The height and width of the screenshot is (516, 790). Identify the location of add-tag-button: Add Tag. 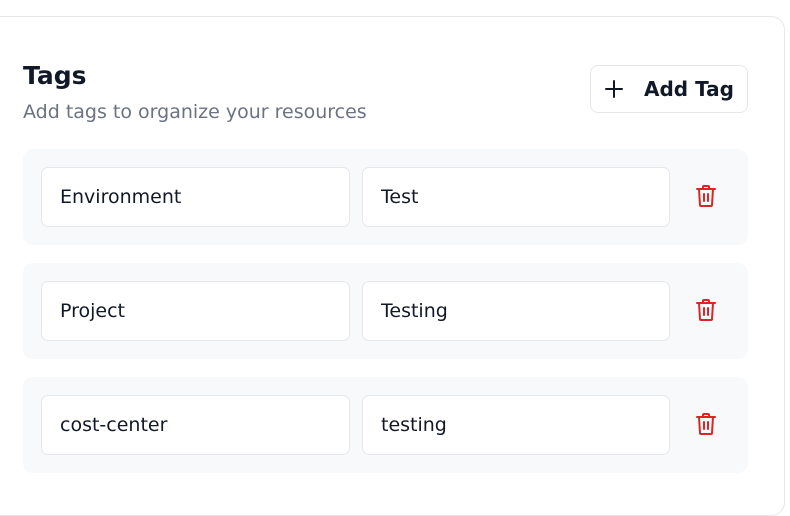
(669, 89).